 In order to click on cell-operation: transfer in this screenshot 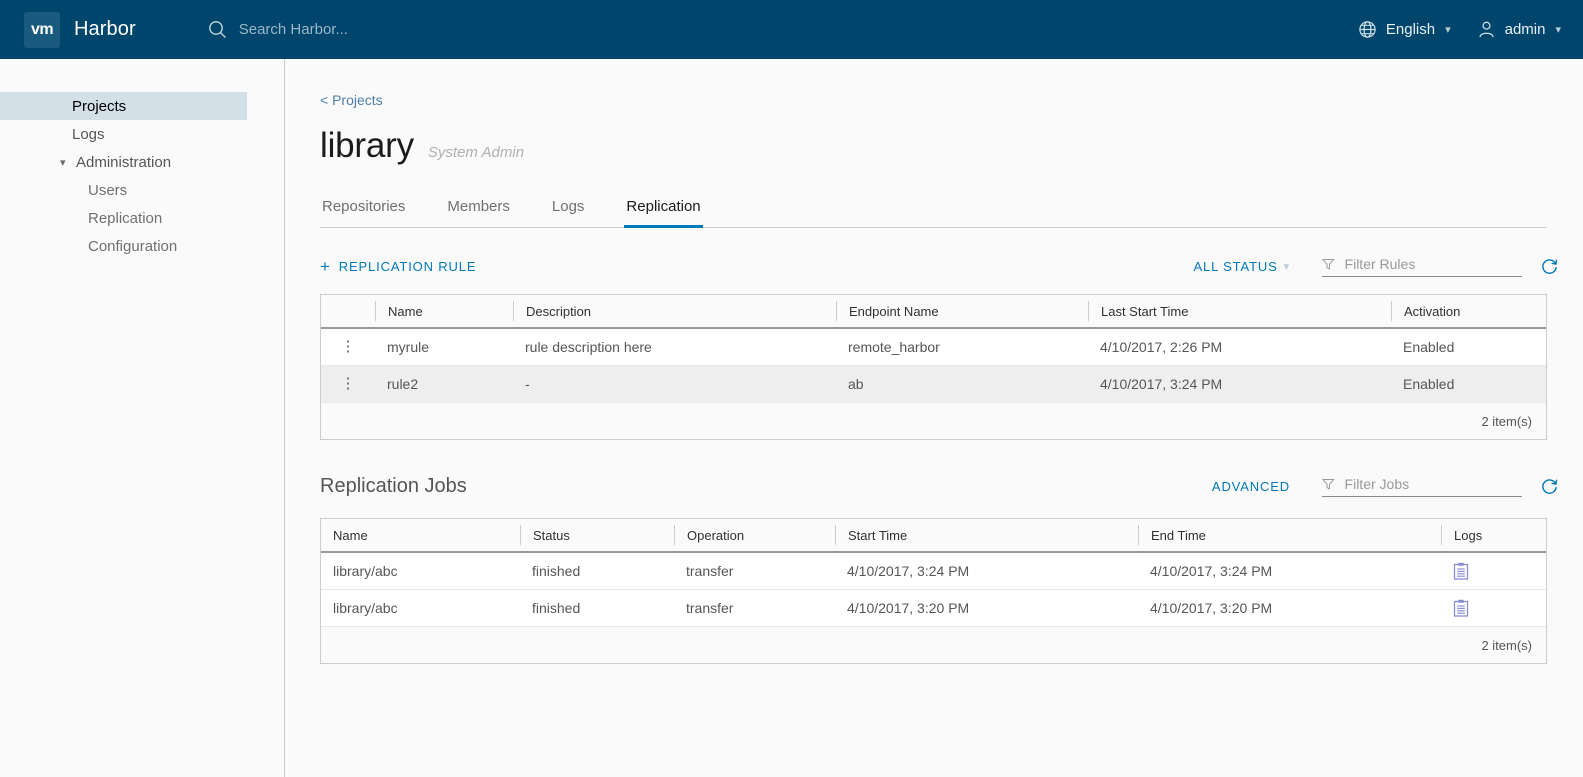, I will do `click(710, 608)`.